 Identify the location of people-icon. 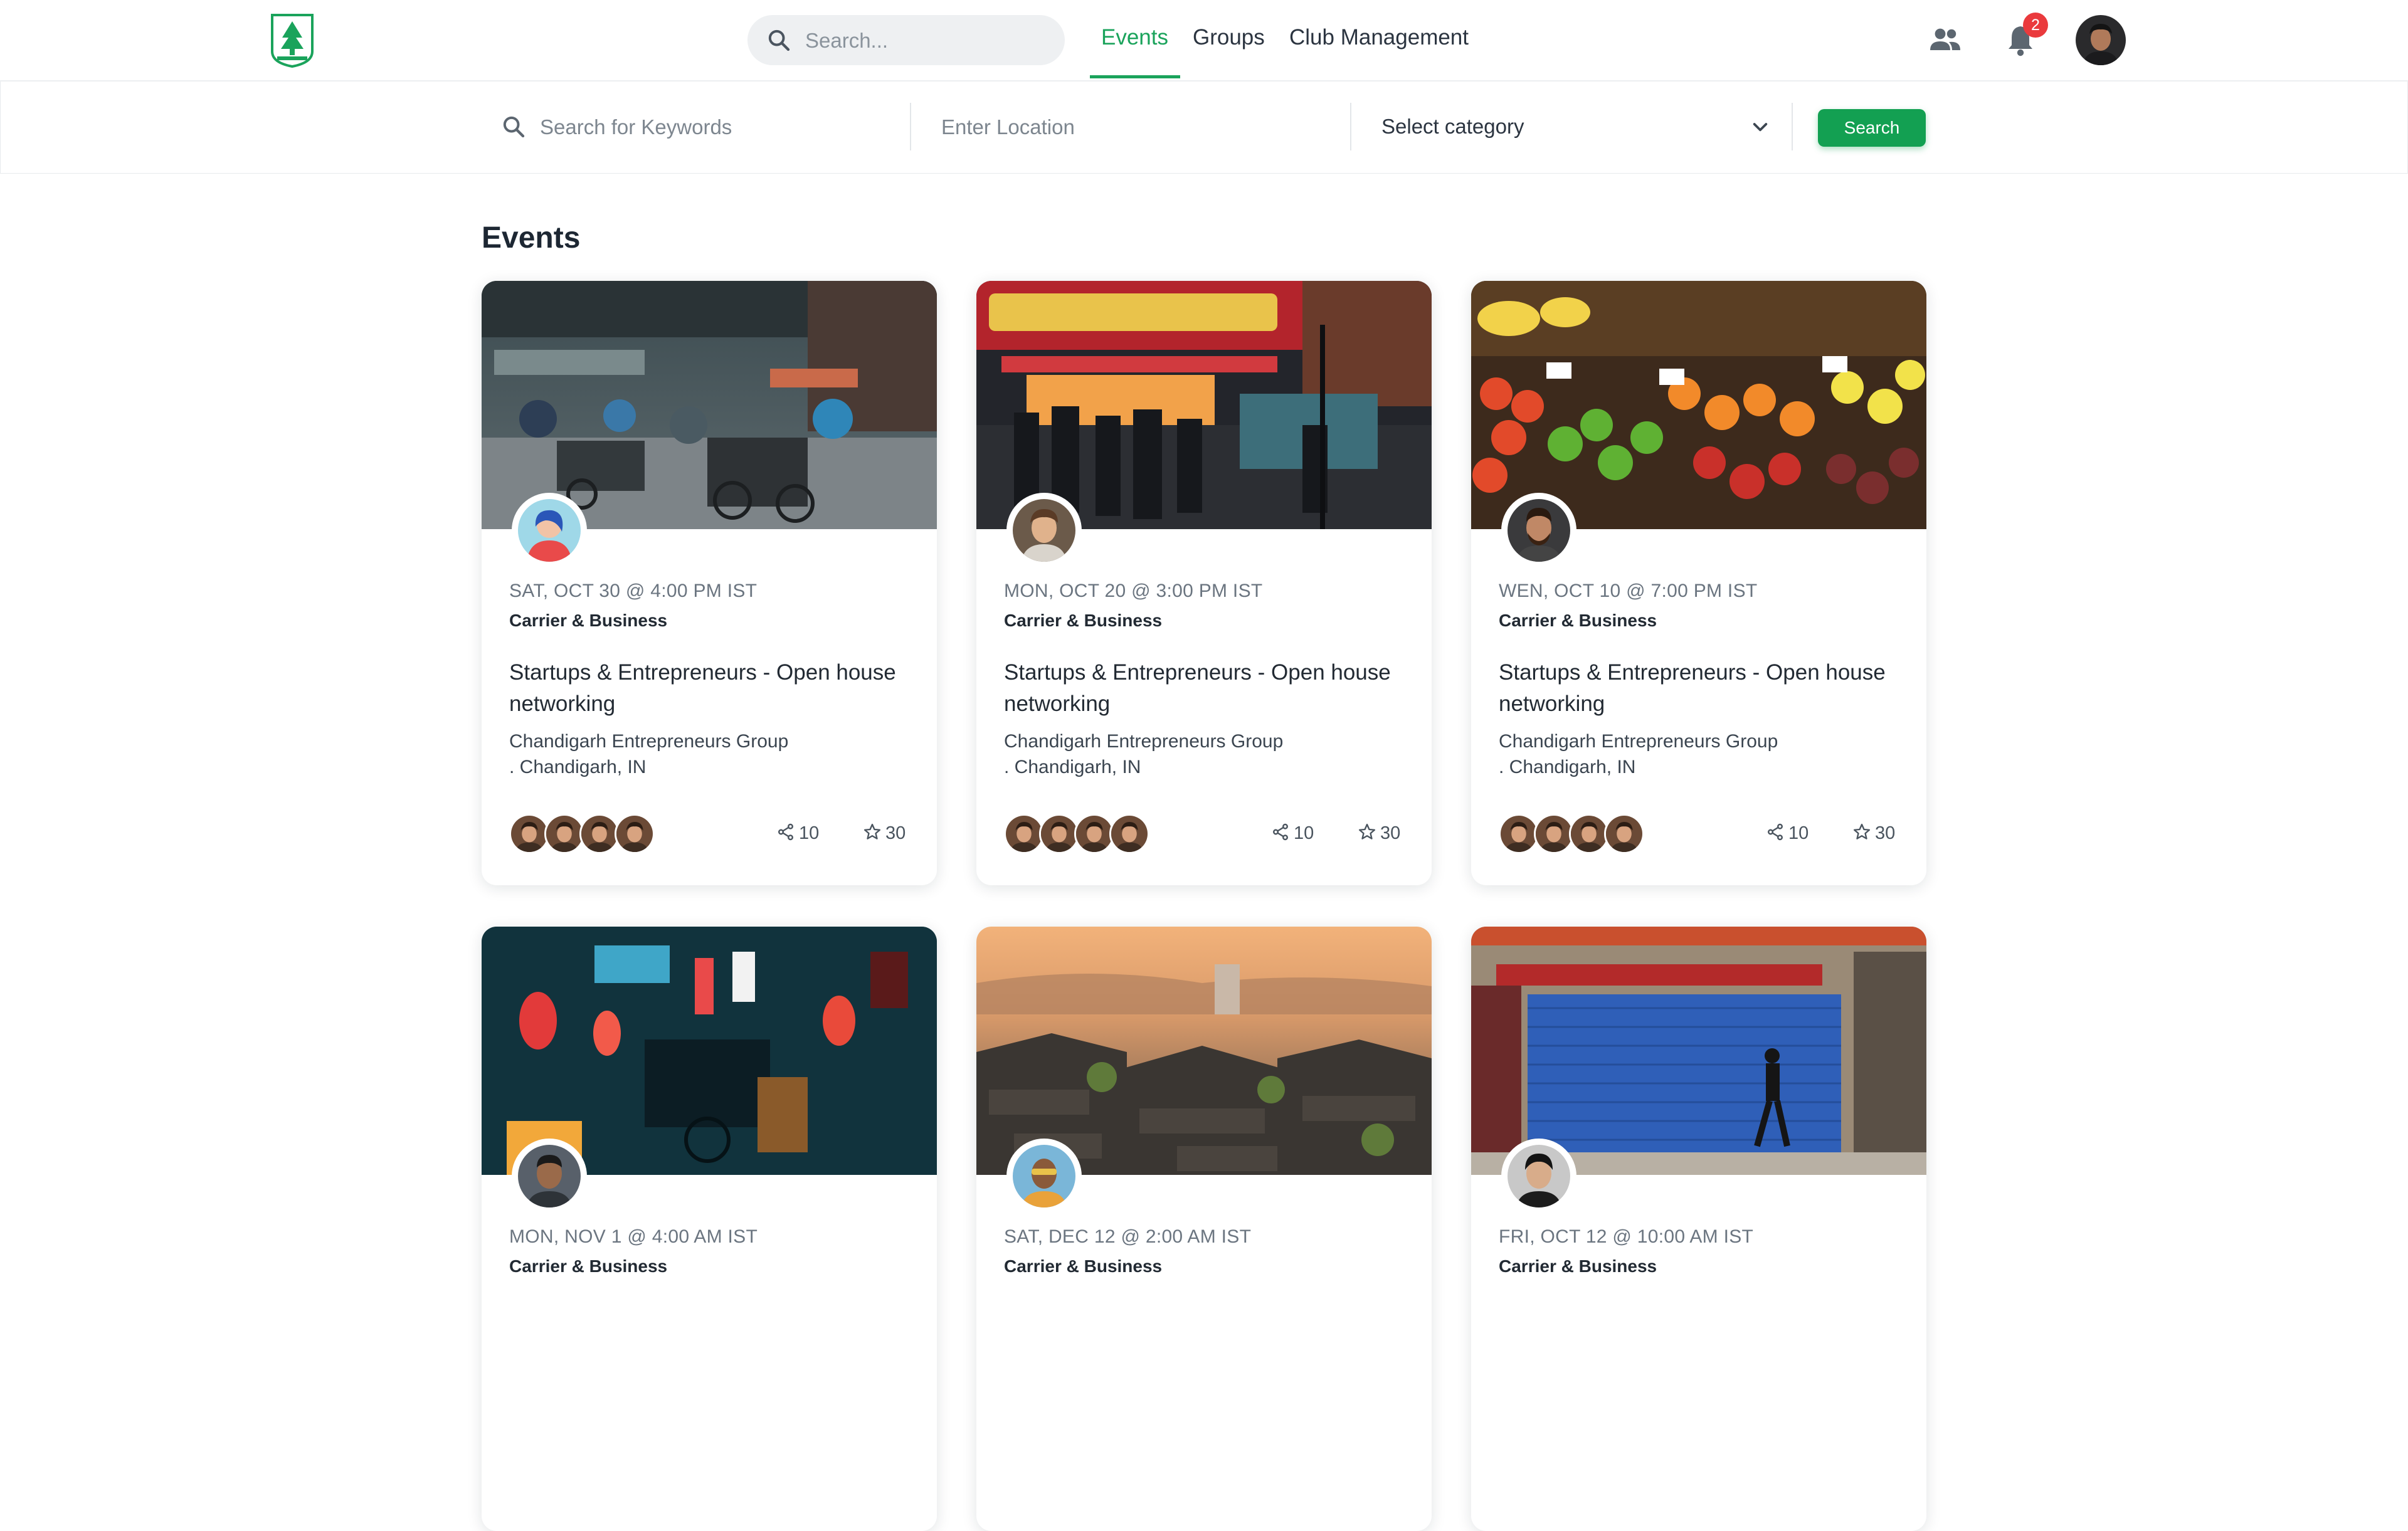
(1945, 39).